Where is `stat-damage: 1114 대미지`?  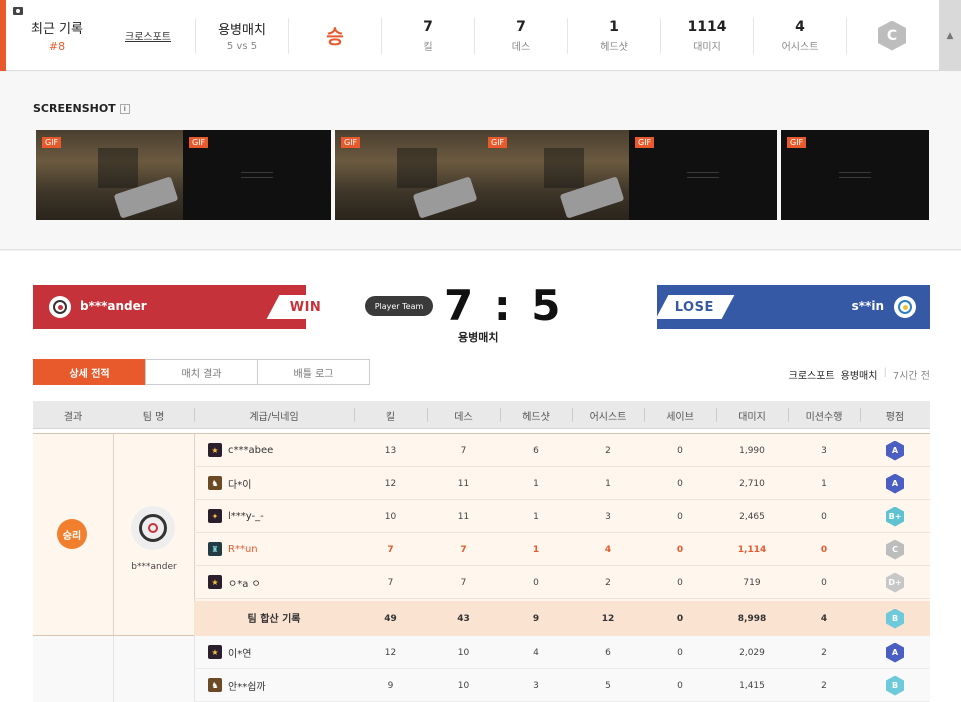 stat-damage: 1114 대미지 is located at coordinates (707, 35).